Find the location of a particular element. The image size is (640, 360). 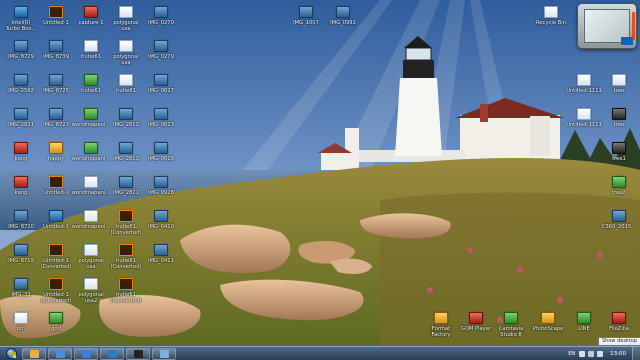

desktop-icon-label: IMG_1007 is located at coordinates (306, 23).